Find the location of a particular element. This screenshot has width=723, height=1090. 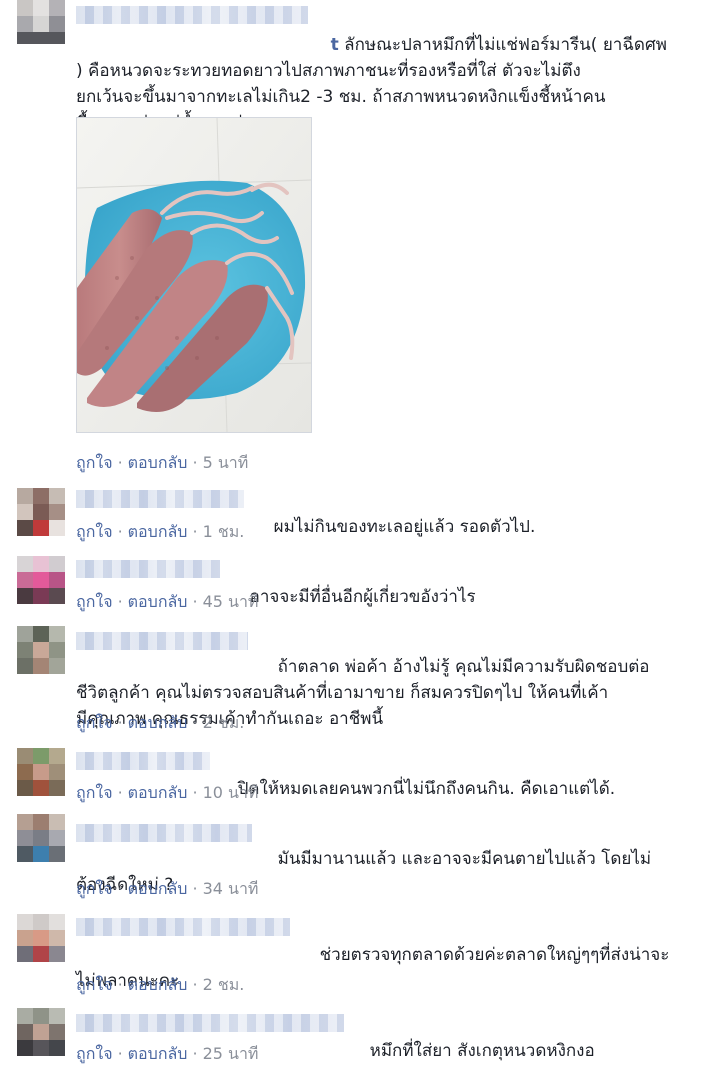

timestamp: 34 นาที is located at coordinates (231, 888).